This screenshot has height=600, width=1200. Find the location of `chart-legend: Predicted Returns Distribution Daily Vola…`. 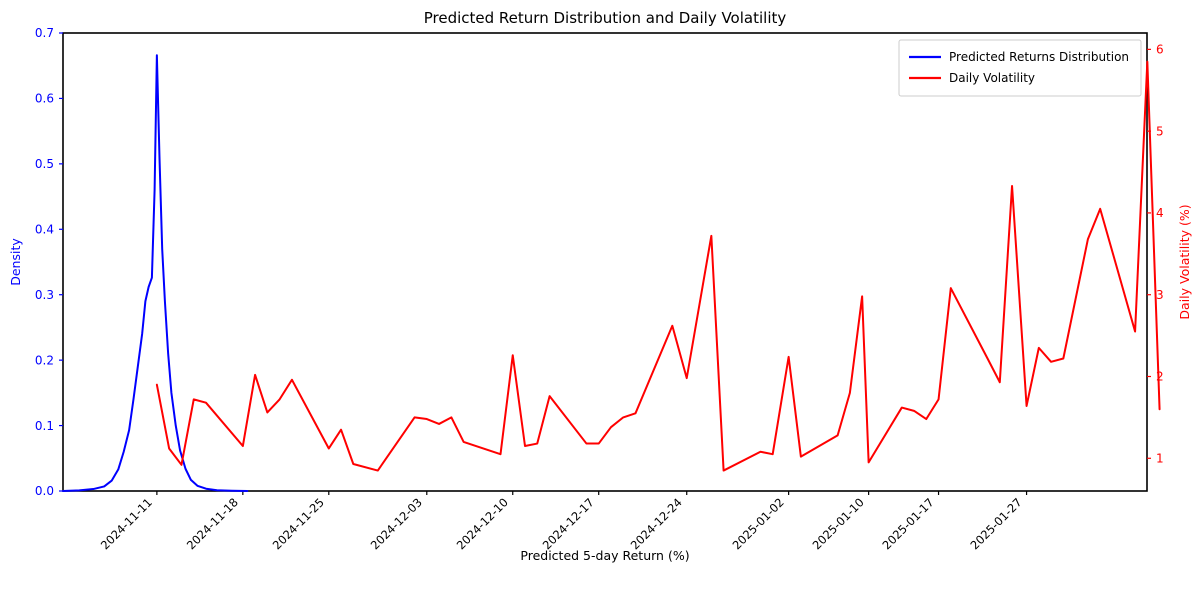

chart-legend: Predicted Returns Distribution Daily Vola… is located at coordinates (1020, 68).